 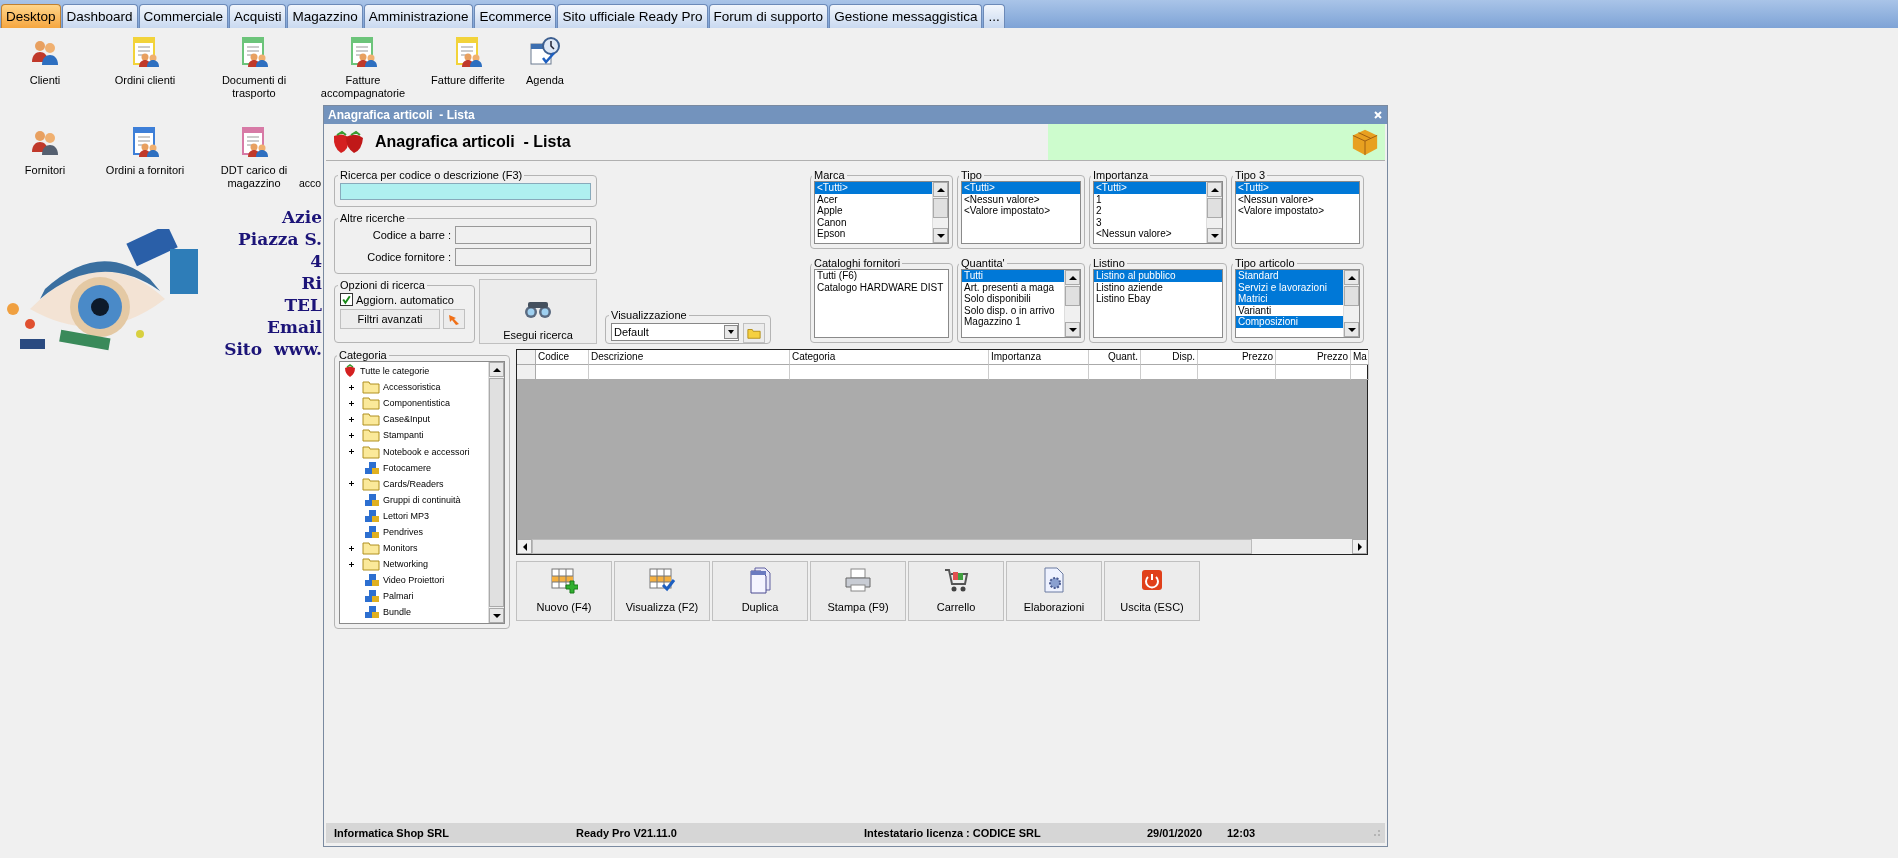 I want to click on tab: Sito ufficiale Ready Pro, so click(x=632, y=16).